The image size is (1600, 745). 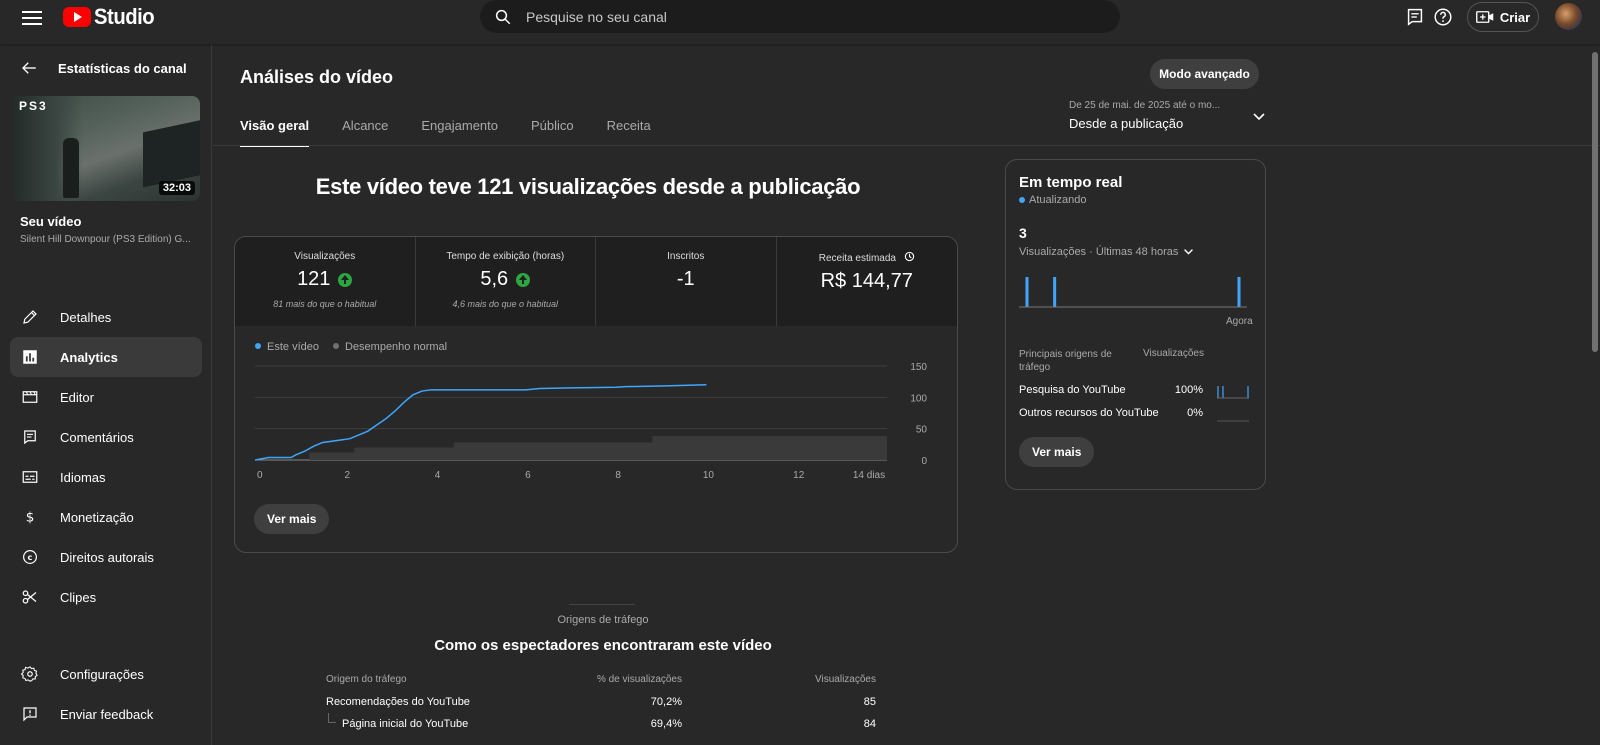 What do you see at coordinates (29, 674) in the screenshot?
I see `gear-icon` at bounding box center [29, 674].